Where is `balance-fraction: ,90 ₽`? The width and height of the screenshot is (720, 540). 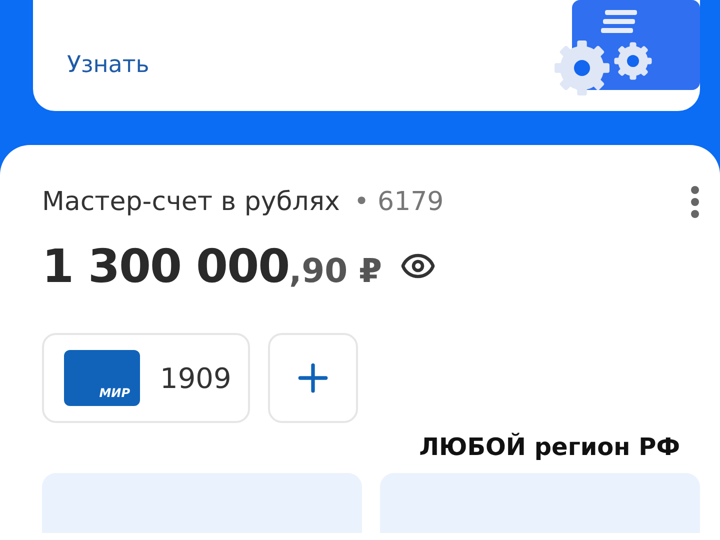 balance-fraction: ,90 ₽ is located at coordinates (335, 270).